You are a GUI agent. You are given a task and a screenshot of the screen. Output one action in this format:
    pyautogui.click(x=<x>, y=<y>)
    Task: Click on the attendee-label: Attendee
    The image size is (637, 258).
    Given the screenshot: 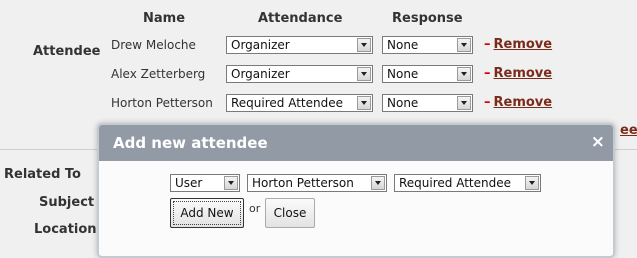 What is the action you would take?
    pyautogui.click(x=67, y=51)
    